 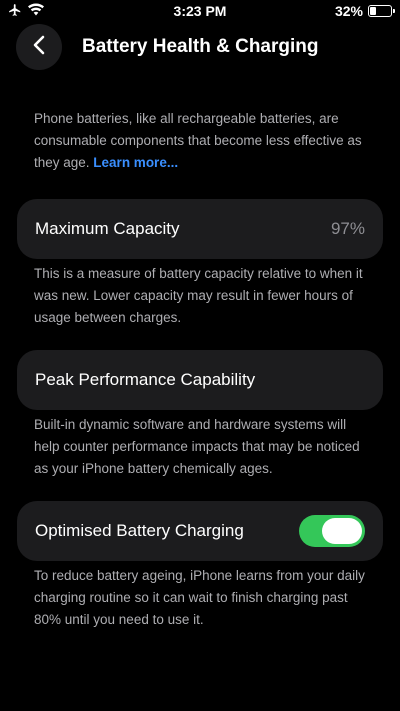 What do you see at coordinates (373, 11) in the screenshot?
I see `battery-fill` at bounding box center [373, 11].